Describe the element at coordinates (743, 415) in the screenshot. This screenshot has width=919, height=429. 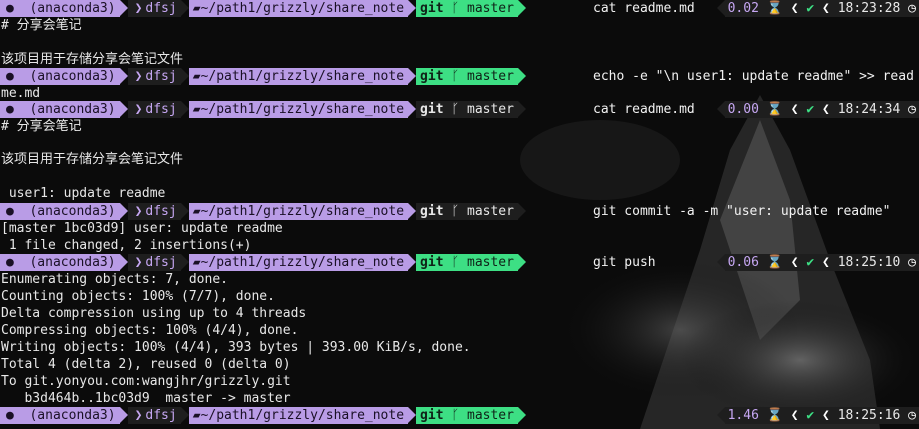
I see `duration-label: 1.46` at that location.